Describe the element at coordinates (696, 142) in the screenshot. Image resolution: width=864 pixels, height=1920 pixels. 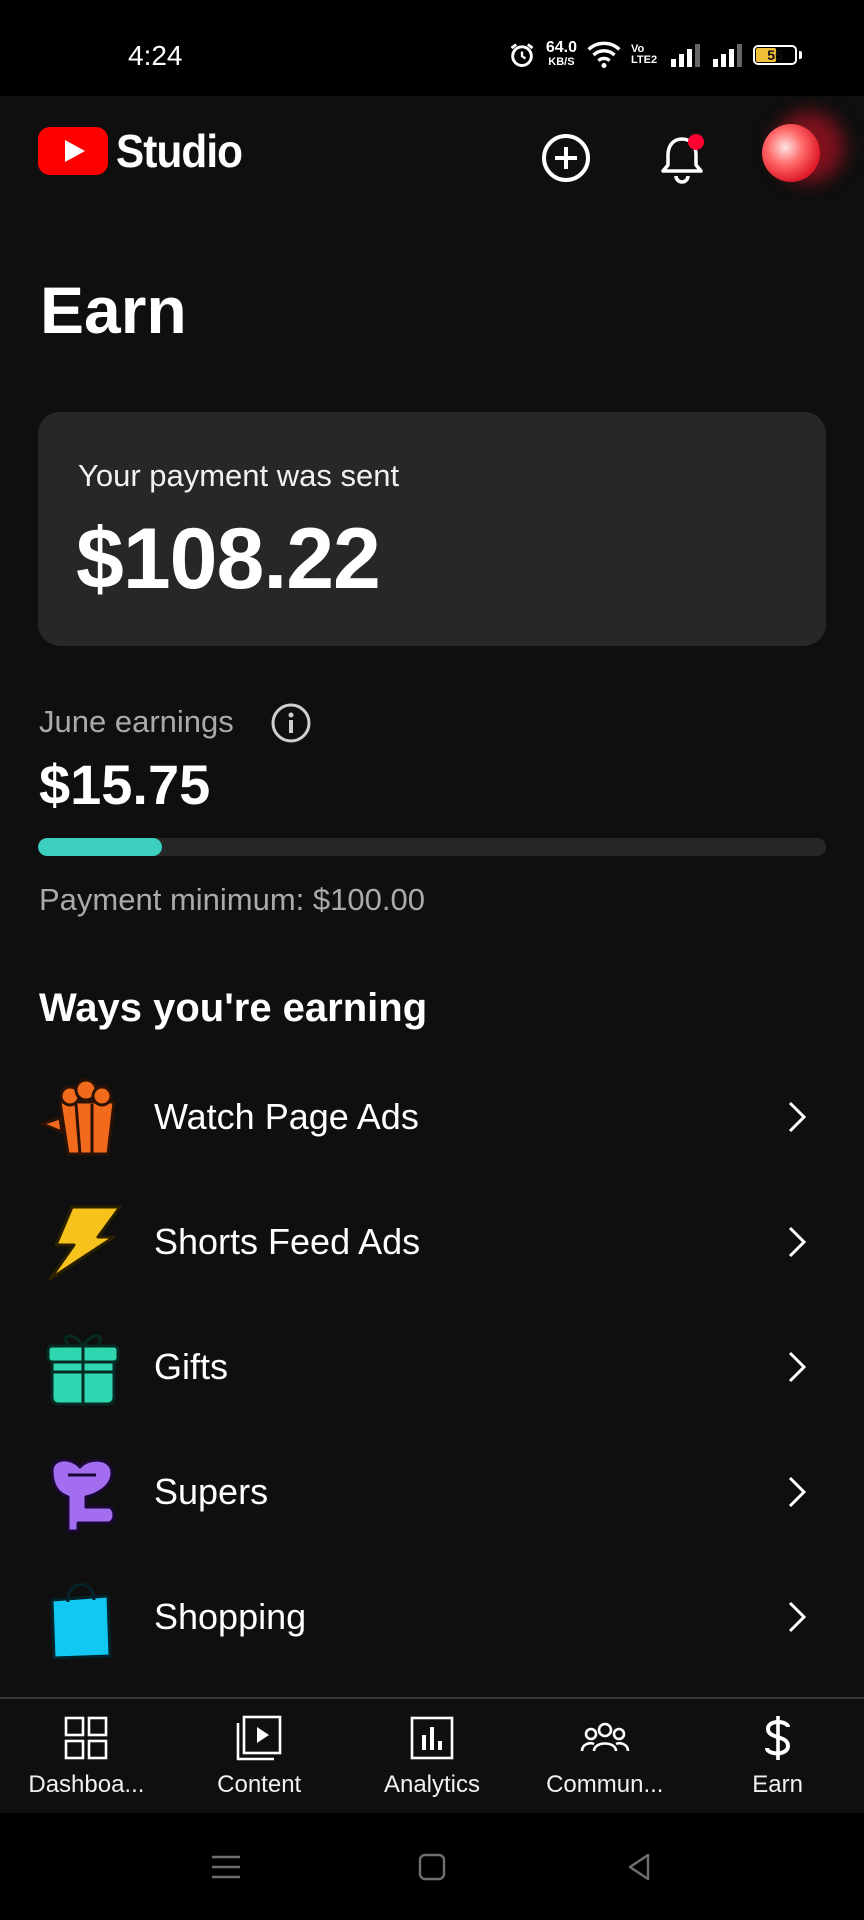
I see `notification-badge` at that location.